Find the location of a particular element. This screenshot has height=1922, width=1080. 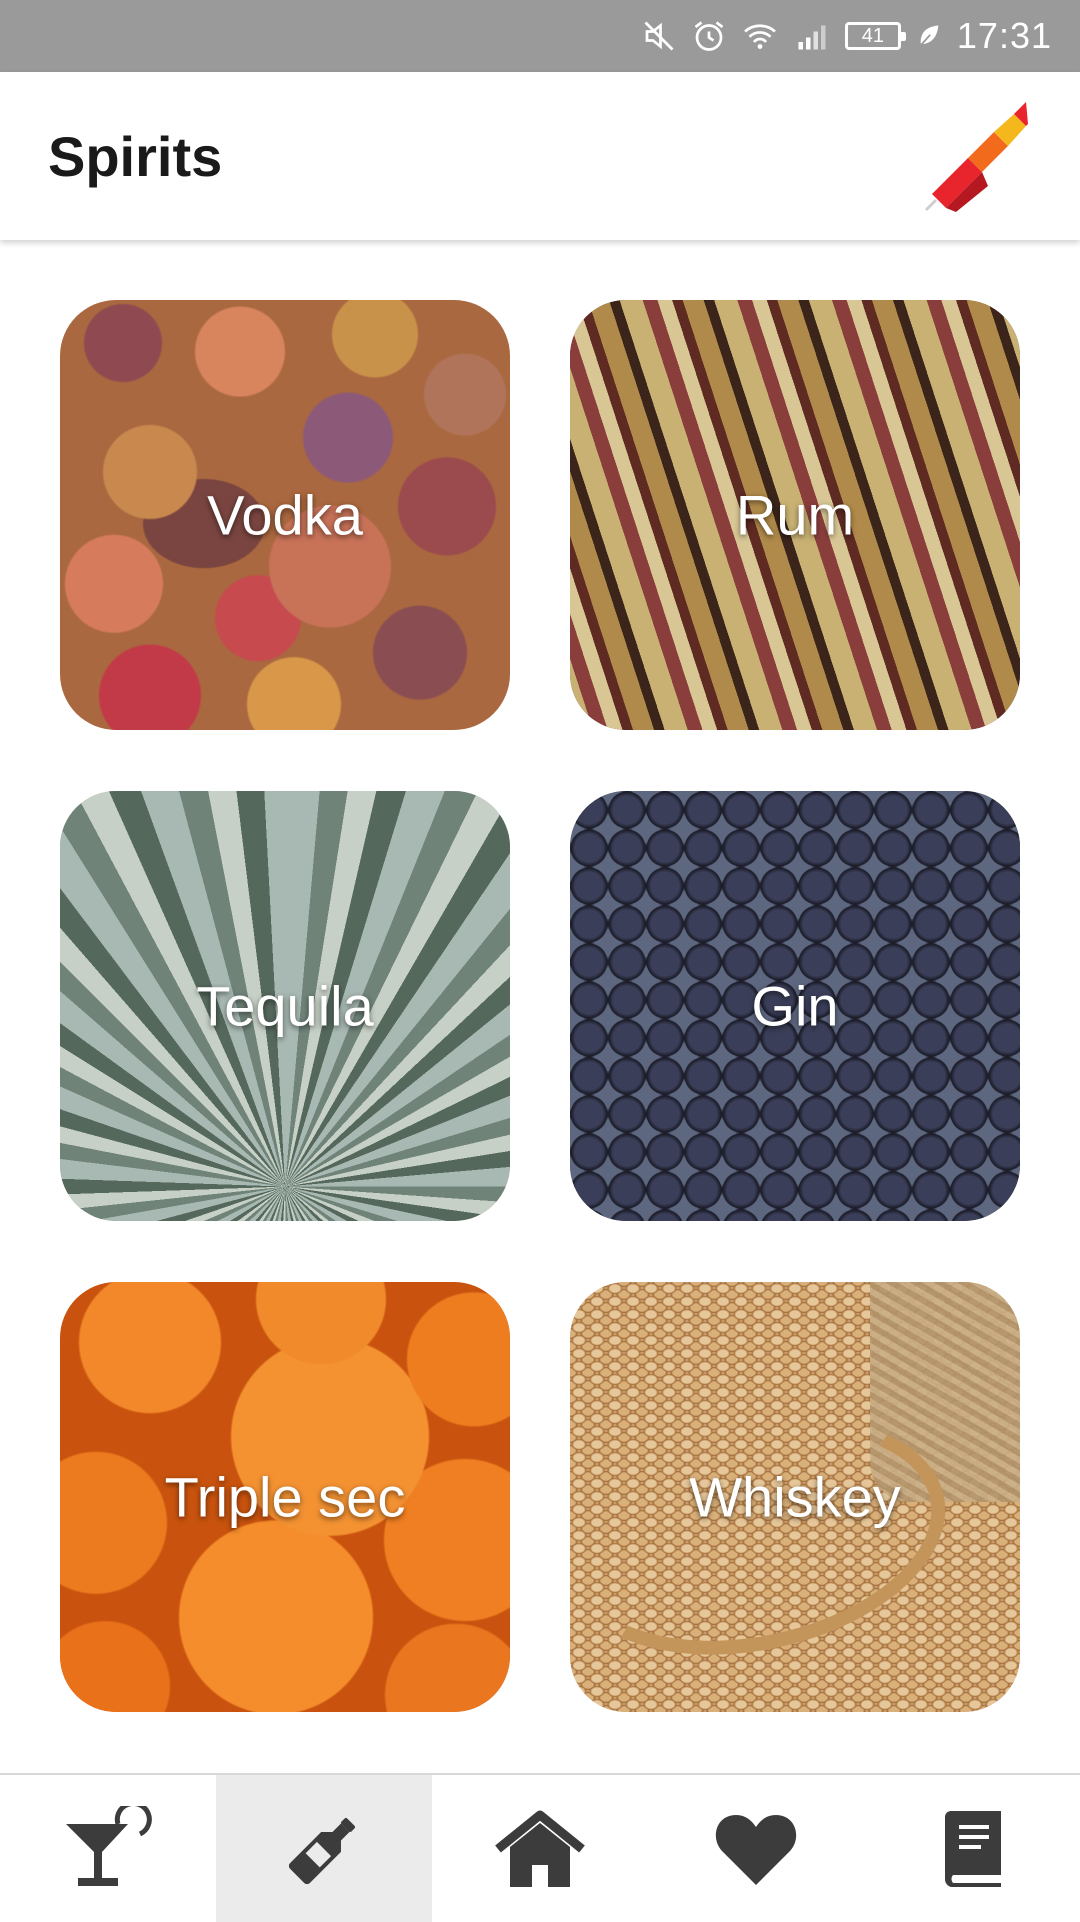

tile-label: Tequila is located at coordinates (285, 1006).